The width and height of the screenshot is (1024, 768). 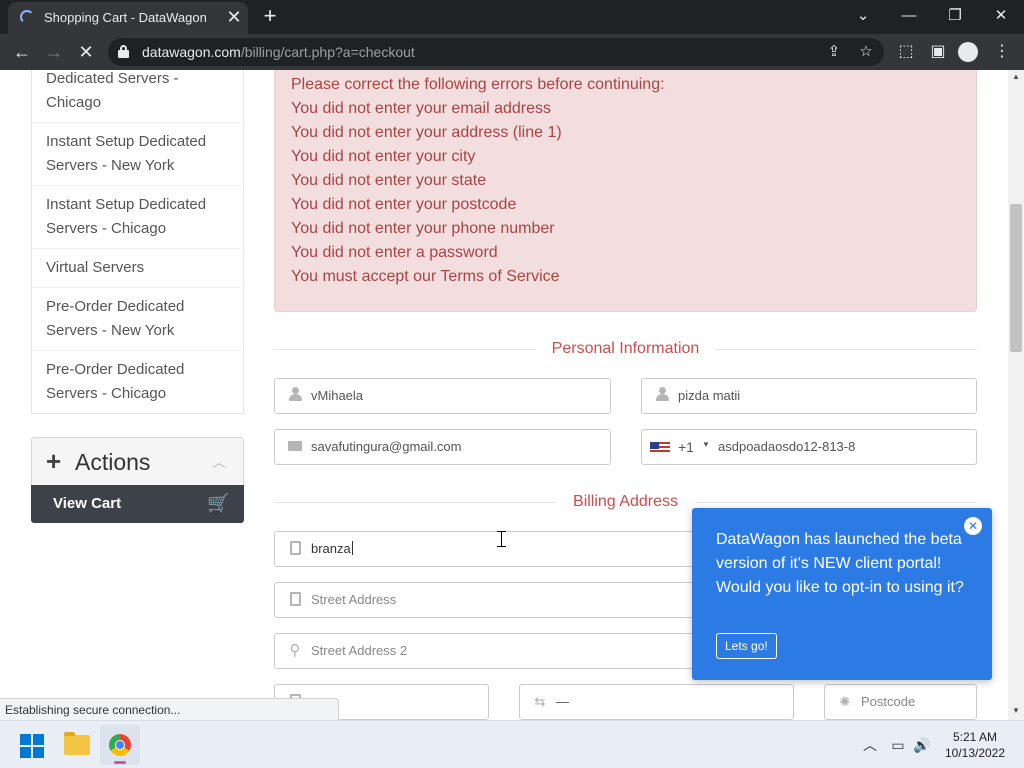 I want to click on email-value: savafutingura@gmail.com, so click(x=386, y=446).